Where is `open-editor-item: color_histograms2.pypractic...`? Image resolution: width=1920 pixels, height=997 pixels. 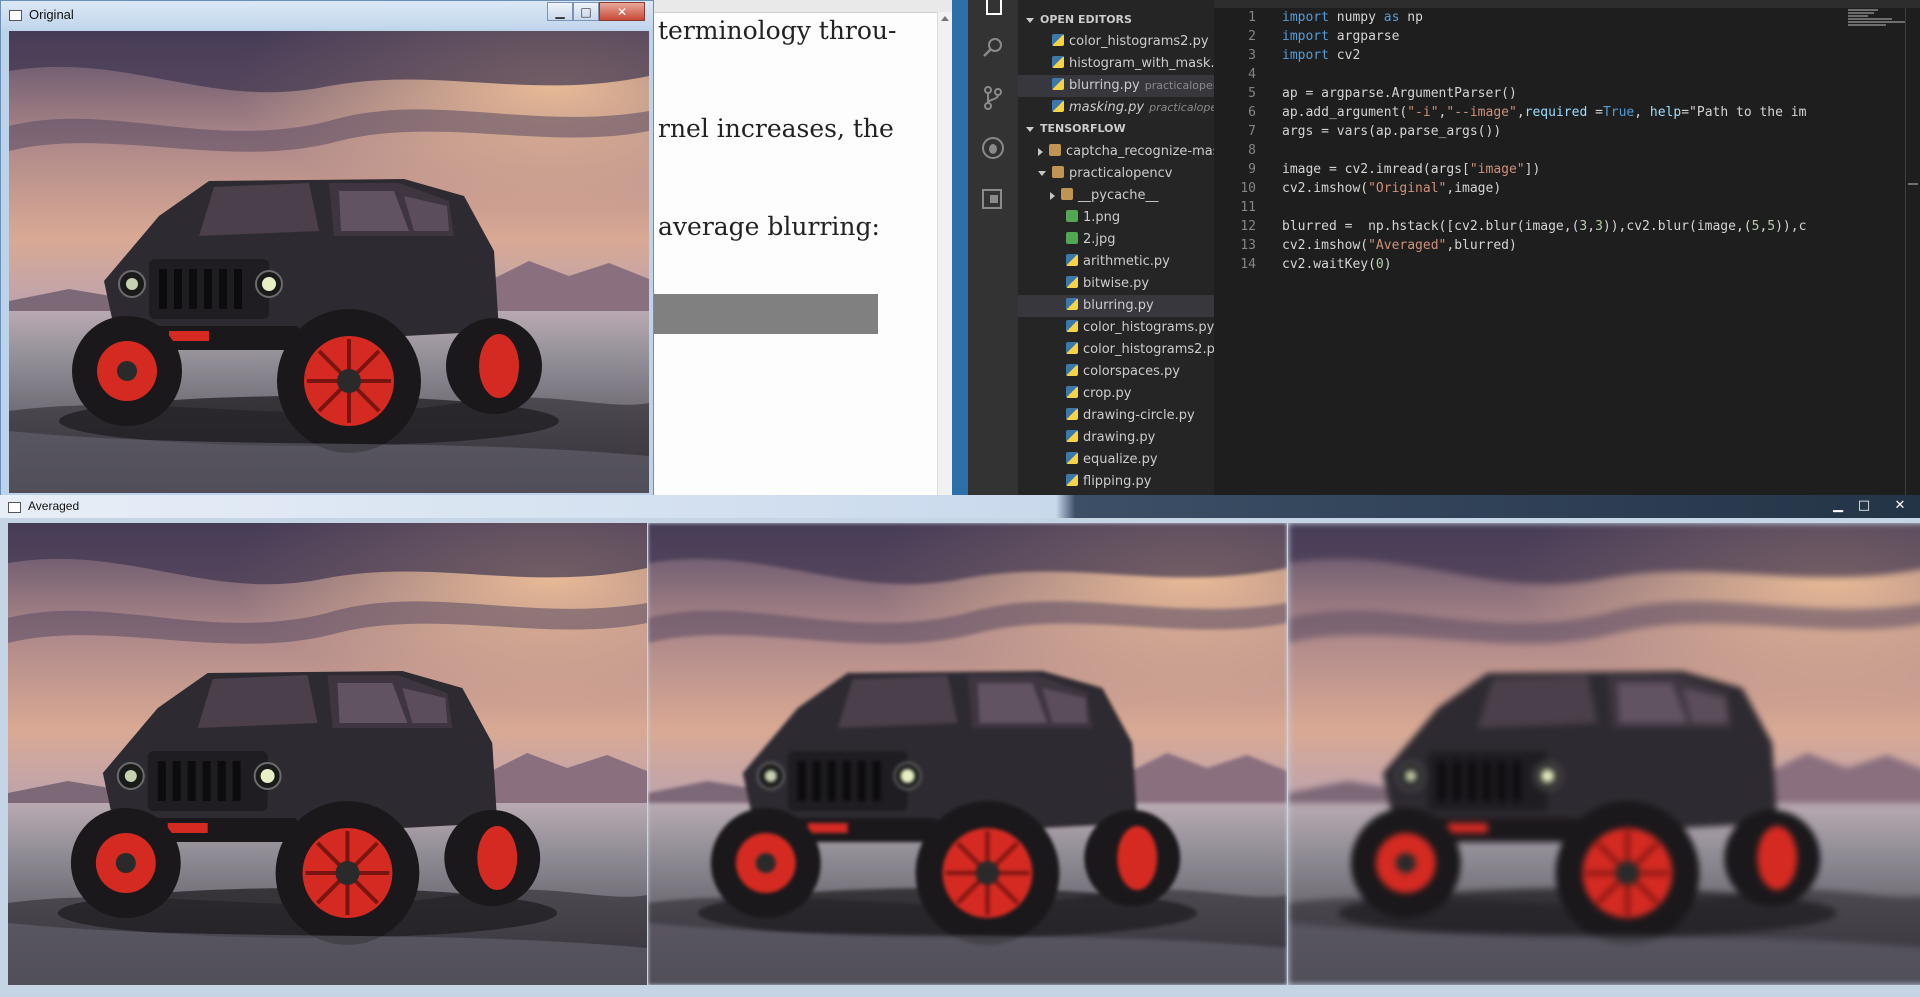
open-editor-item: color_histograms2.pypractic... is located at coordinates (1116, 42).